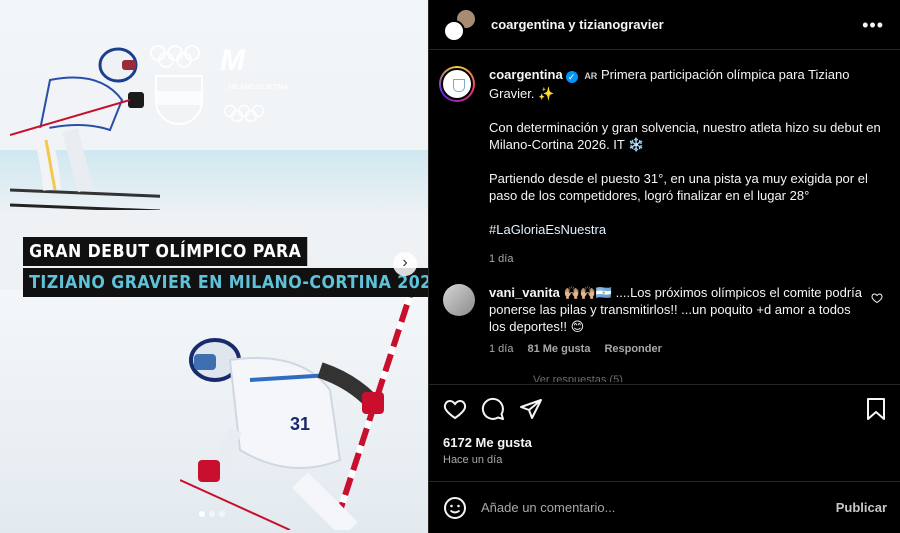  What do you see at coordinates (501, 349) in the screenshot?
I see `comment-timestamp: 1 día` at bounding box center [501, 349].